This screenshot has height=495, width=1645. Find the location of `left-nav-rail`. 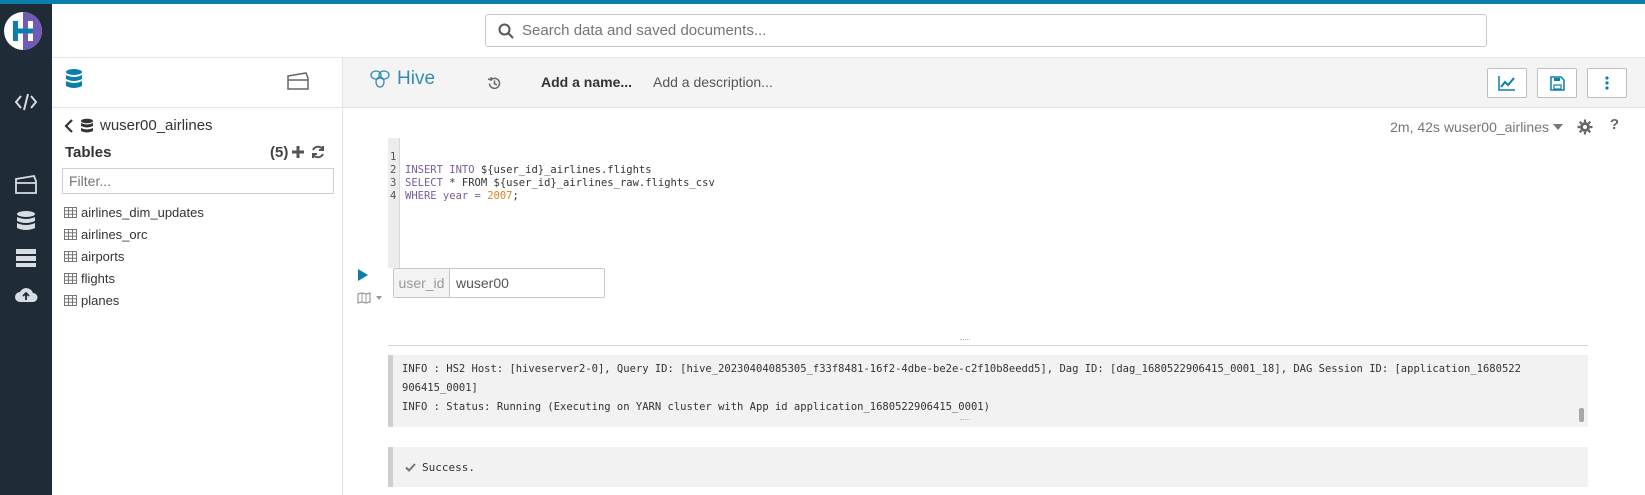

left-nav-rail is located at coordinates (26, 249).